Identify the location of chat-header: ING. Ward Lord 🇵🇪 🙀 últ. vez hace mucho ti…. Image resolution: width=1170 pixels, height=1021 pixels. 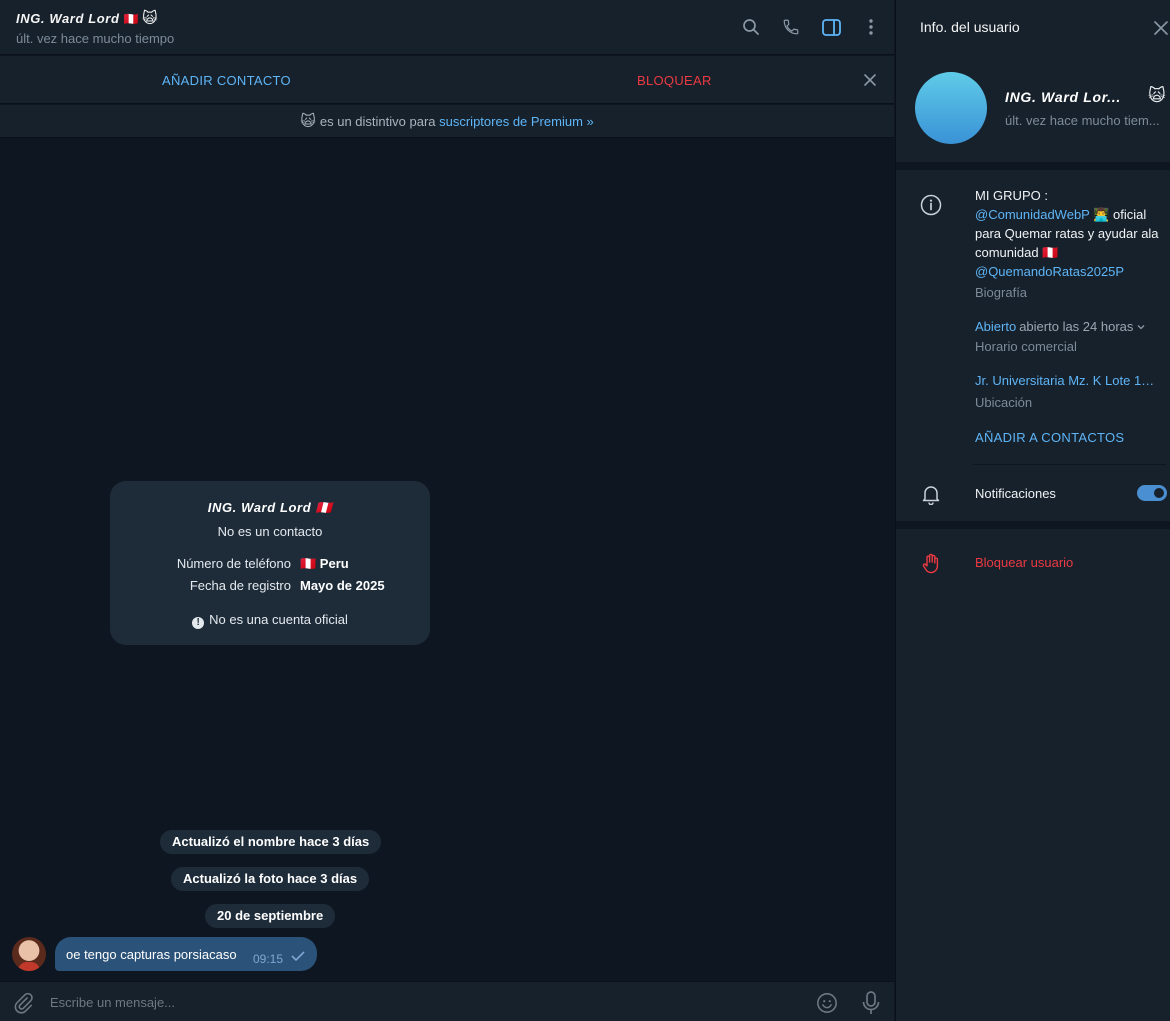
(447, 27).